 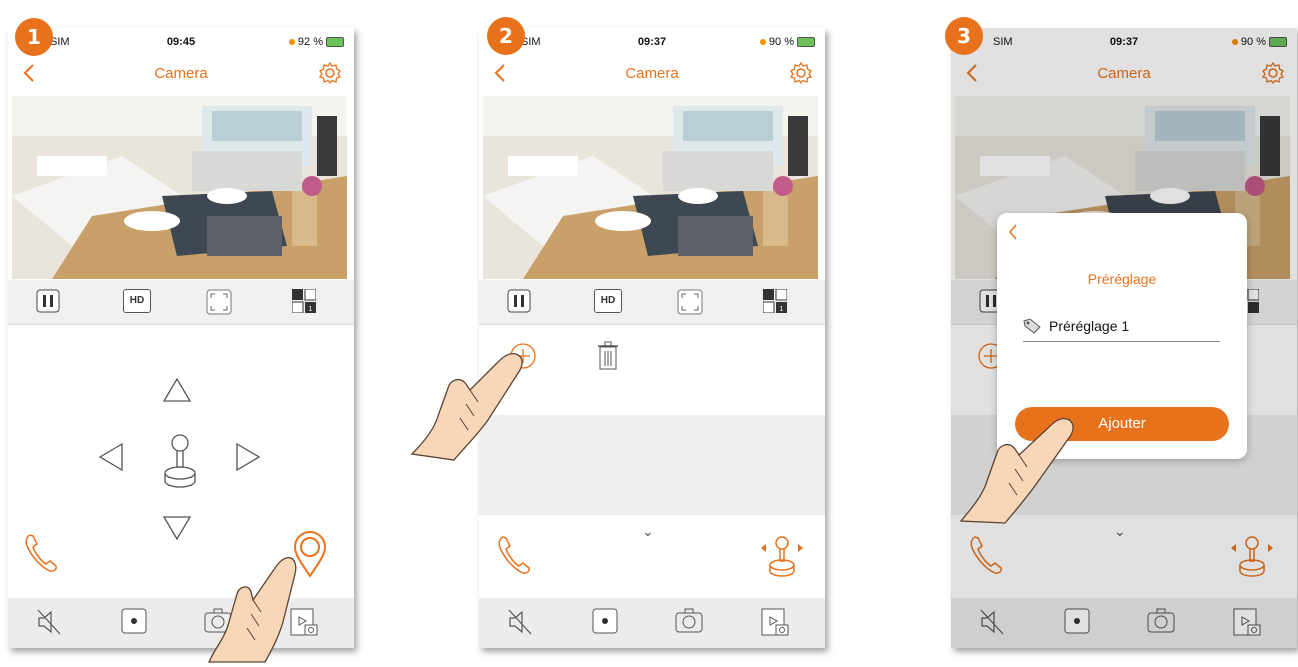 What do you see at coordinates (506, 36) in the screenshot?
I see `step-badge-2: 2` at bounding box center [506, 36].